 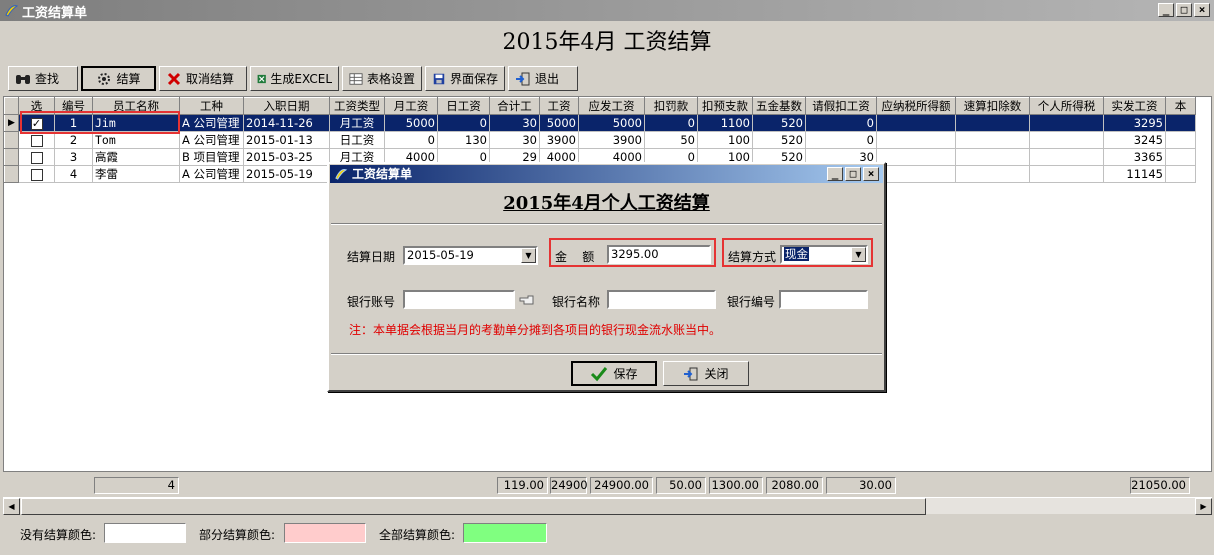 What do you see at coordinates (118, 78) in the screenshot?
I see `settle-button: 结算` at bounding box center [118, 78].